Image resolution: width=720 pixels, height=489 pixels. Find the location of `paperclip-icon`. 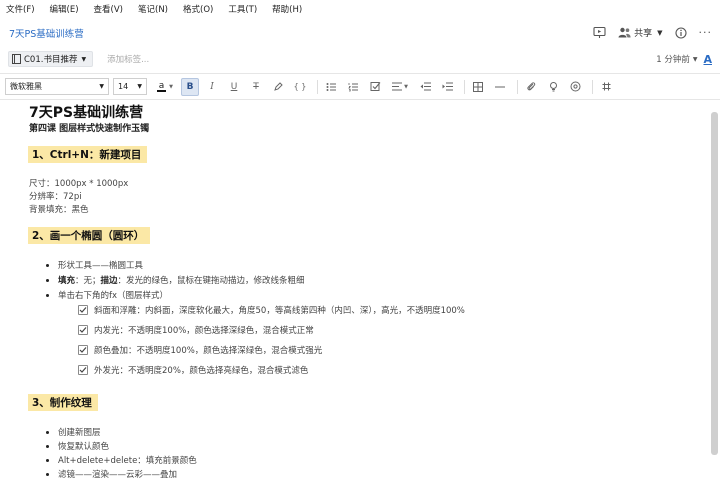

paperclip-icon is located at coordinates (531, 86).